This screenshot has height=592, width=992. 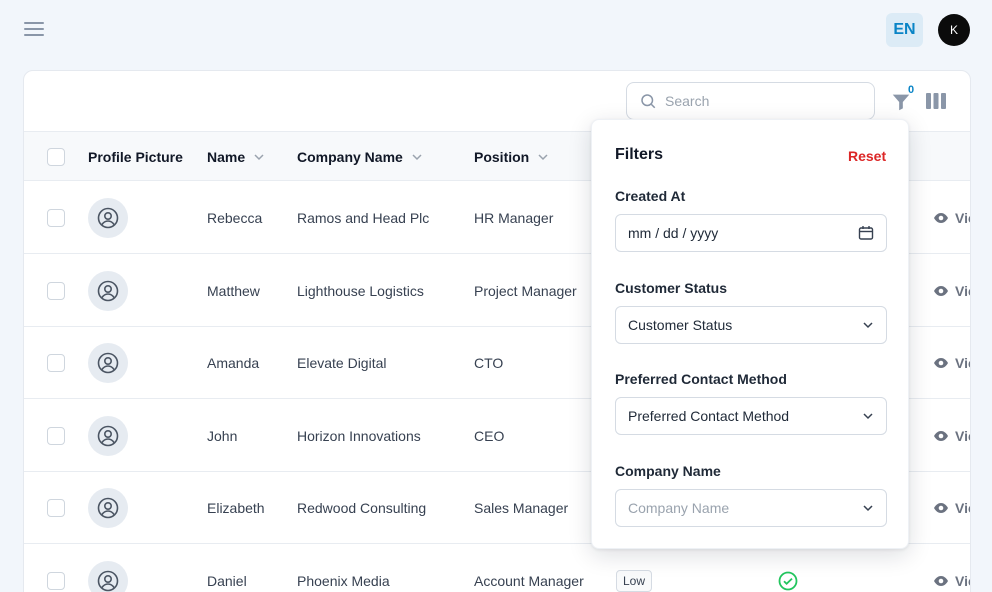 What do you see at coordinates (236, 508) in the screenshot?
I see `name-cell: Elizabeth` at bounding box center [236, 508].